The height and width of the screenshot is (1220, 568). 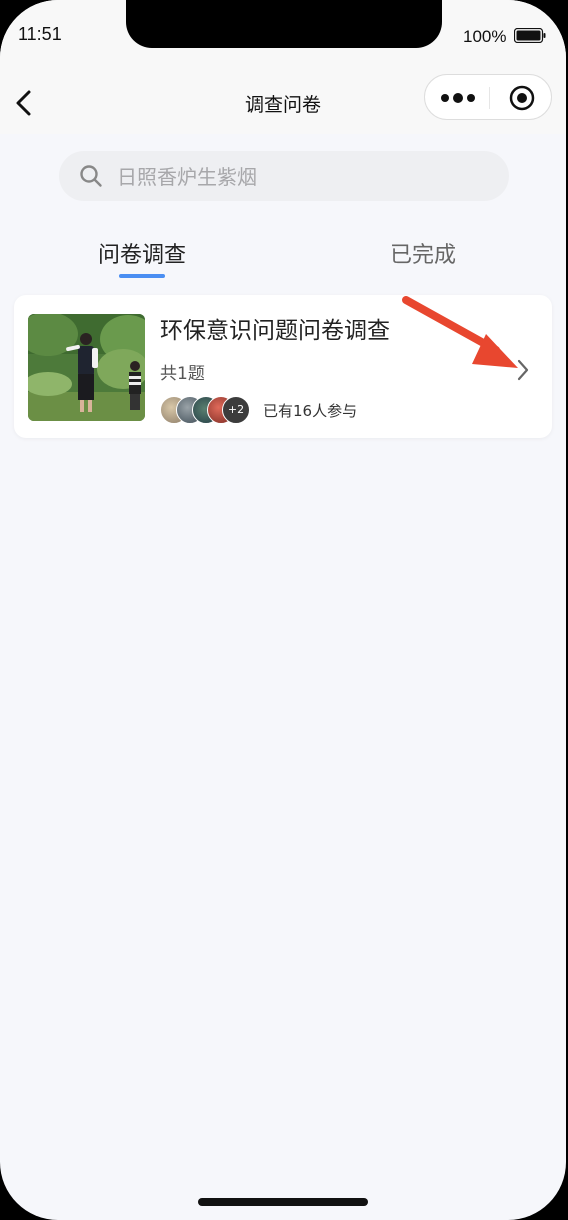 I want to click on home-indicator, so click(x=283, y=1202).